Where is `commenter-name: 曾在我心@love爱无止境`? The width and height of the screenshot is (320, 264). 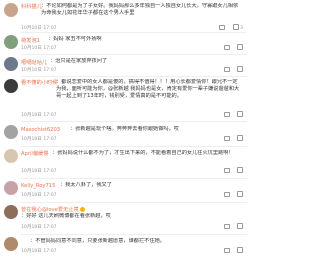
commenter-name: 曾在我心@love爱无止境 is located at coordinates (53, 209).